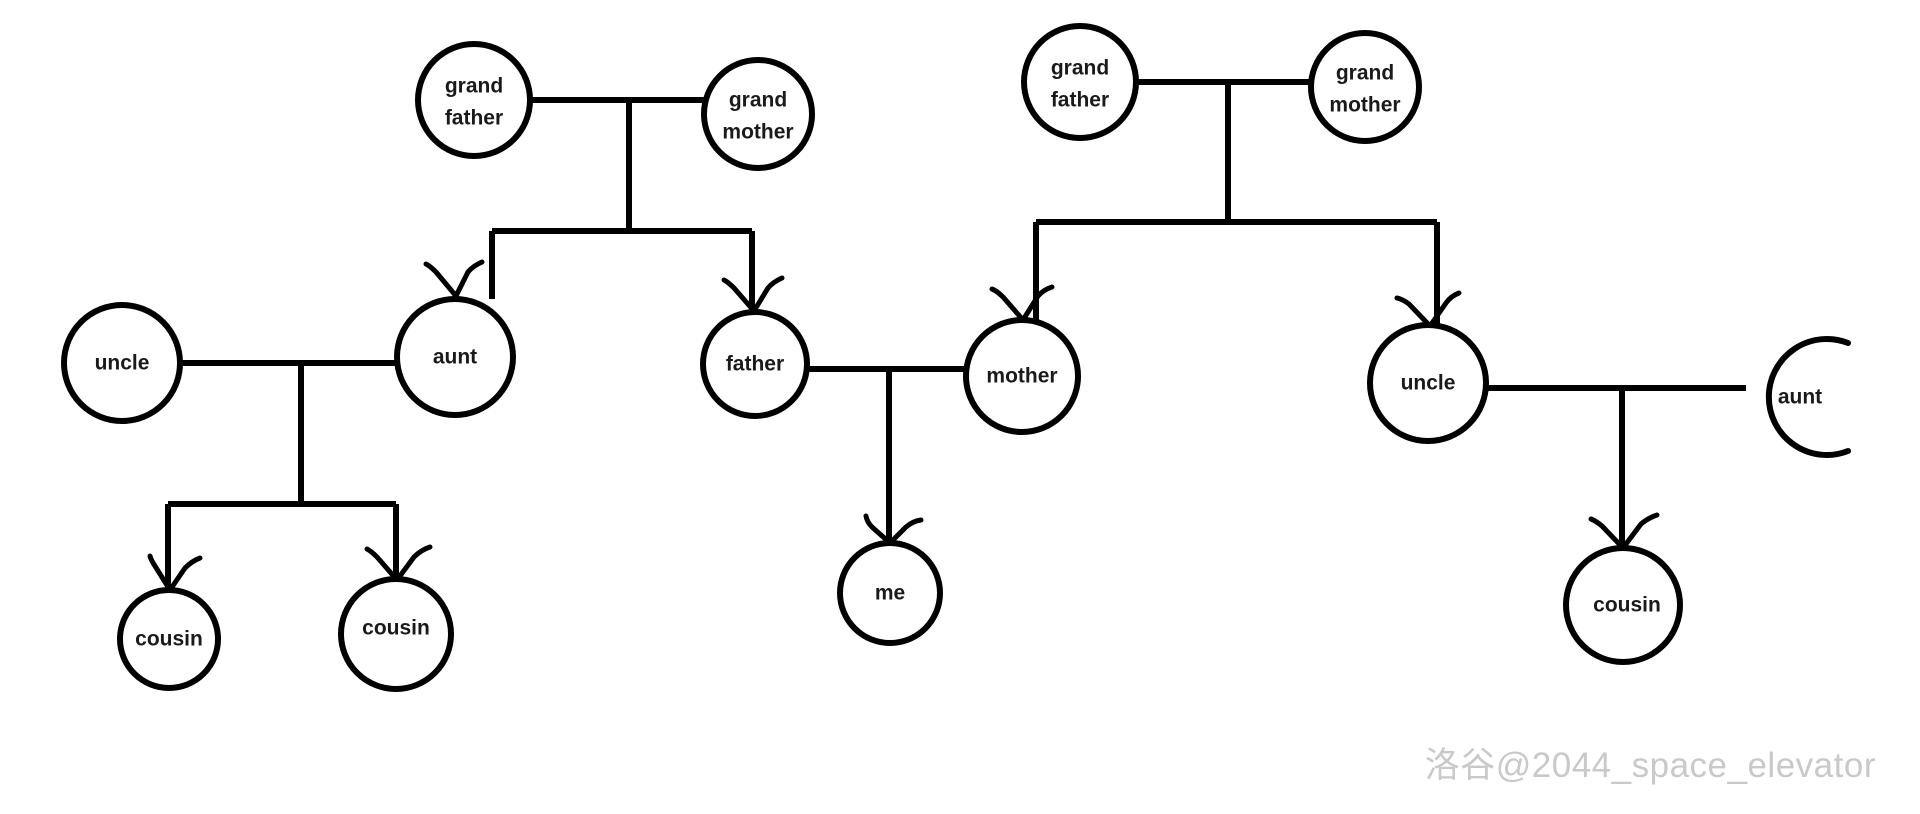 Image resolution: width=1920 pixels, height=814 pixels. I want to click on arrowhead-uncle-right, so click(1428, 309).